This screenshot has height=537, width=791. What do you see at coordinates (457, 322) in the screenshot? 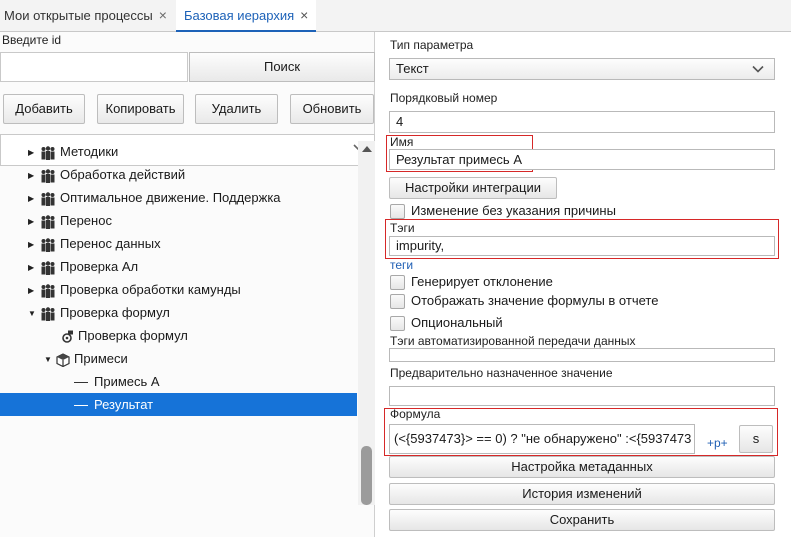
I see `optional-label: Опциональный` at bounding box center [457, 322].